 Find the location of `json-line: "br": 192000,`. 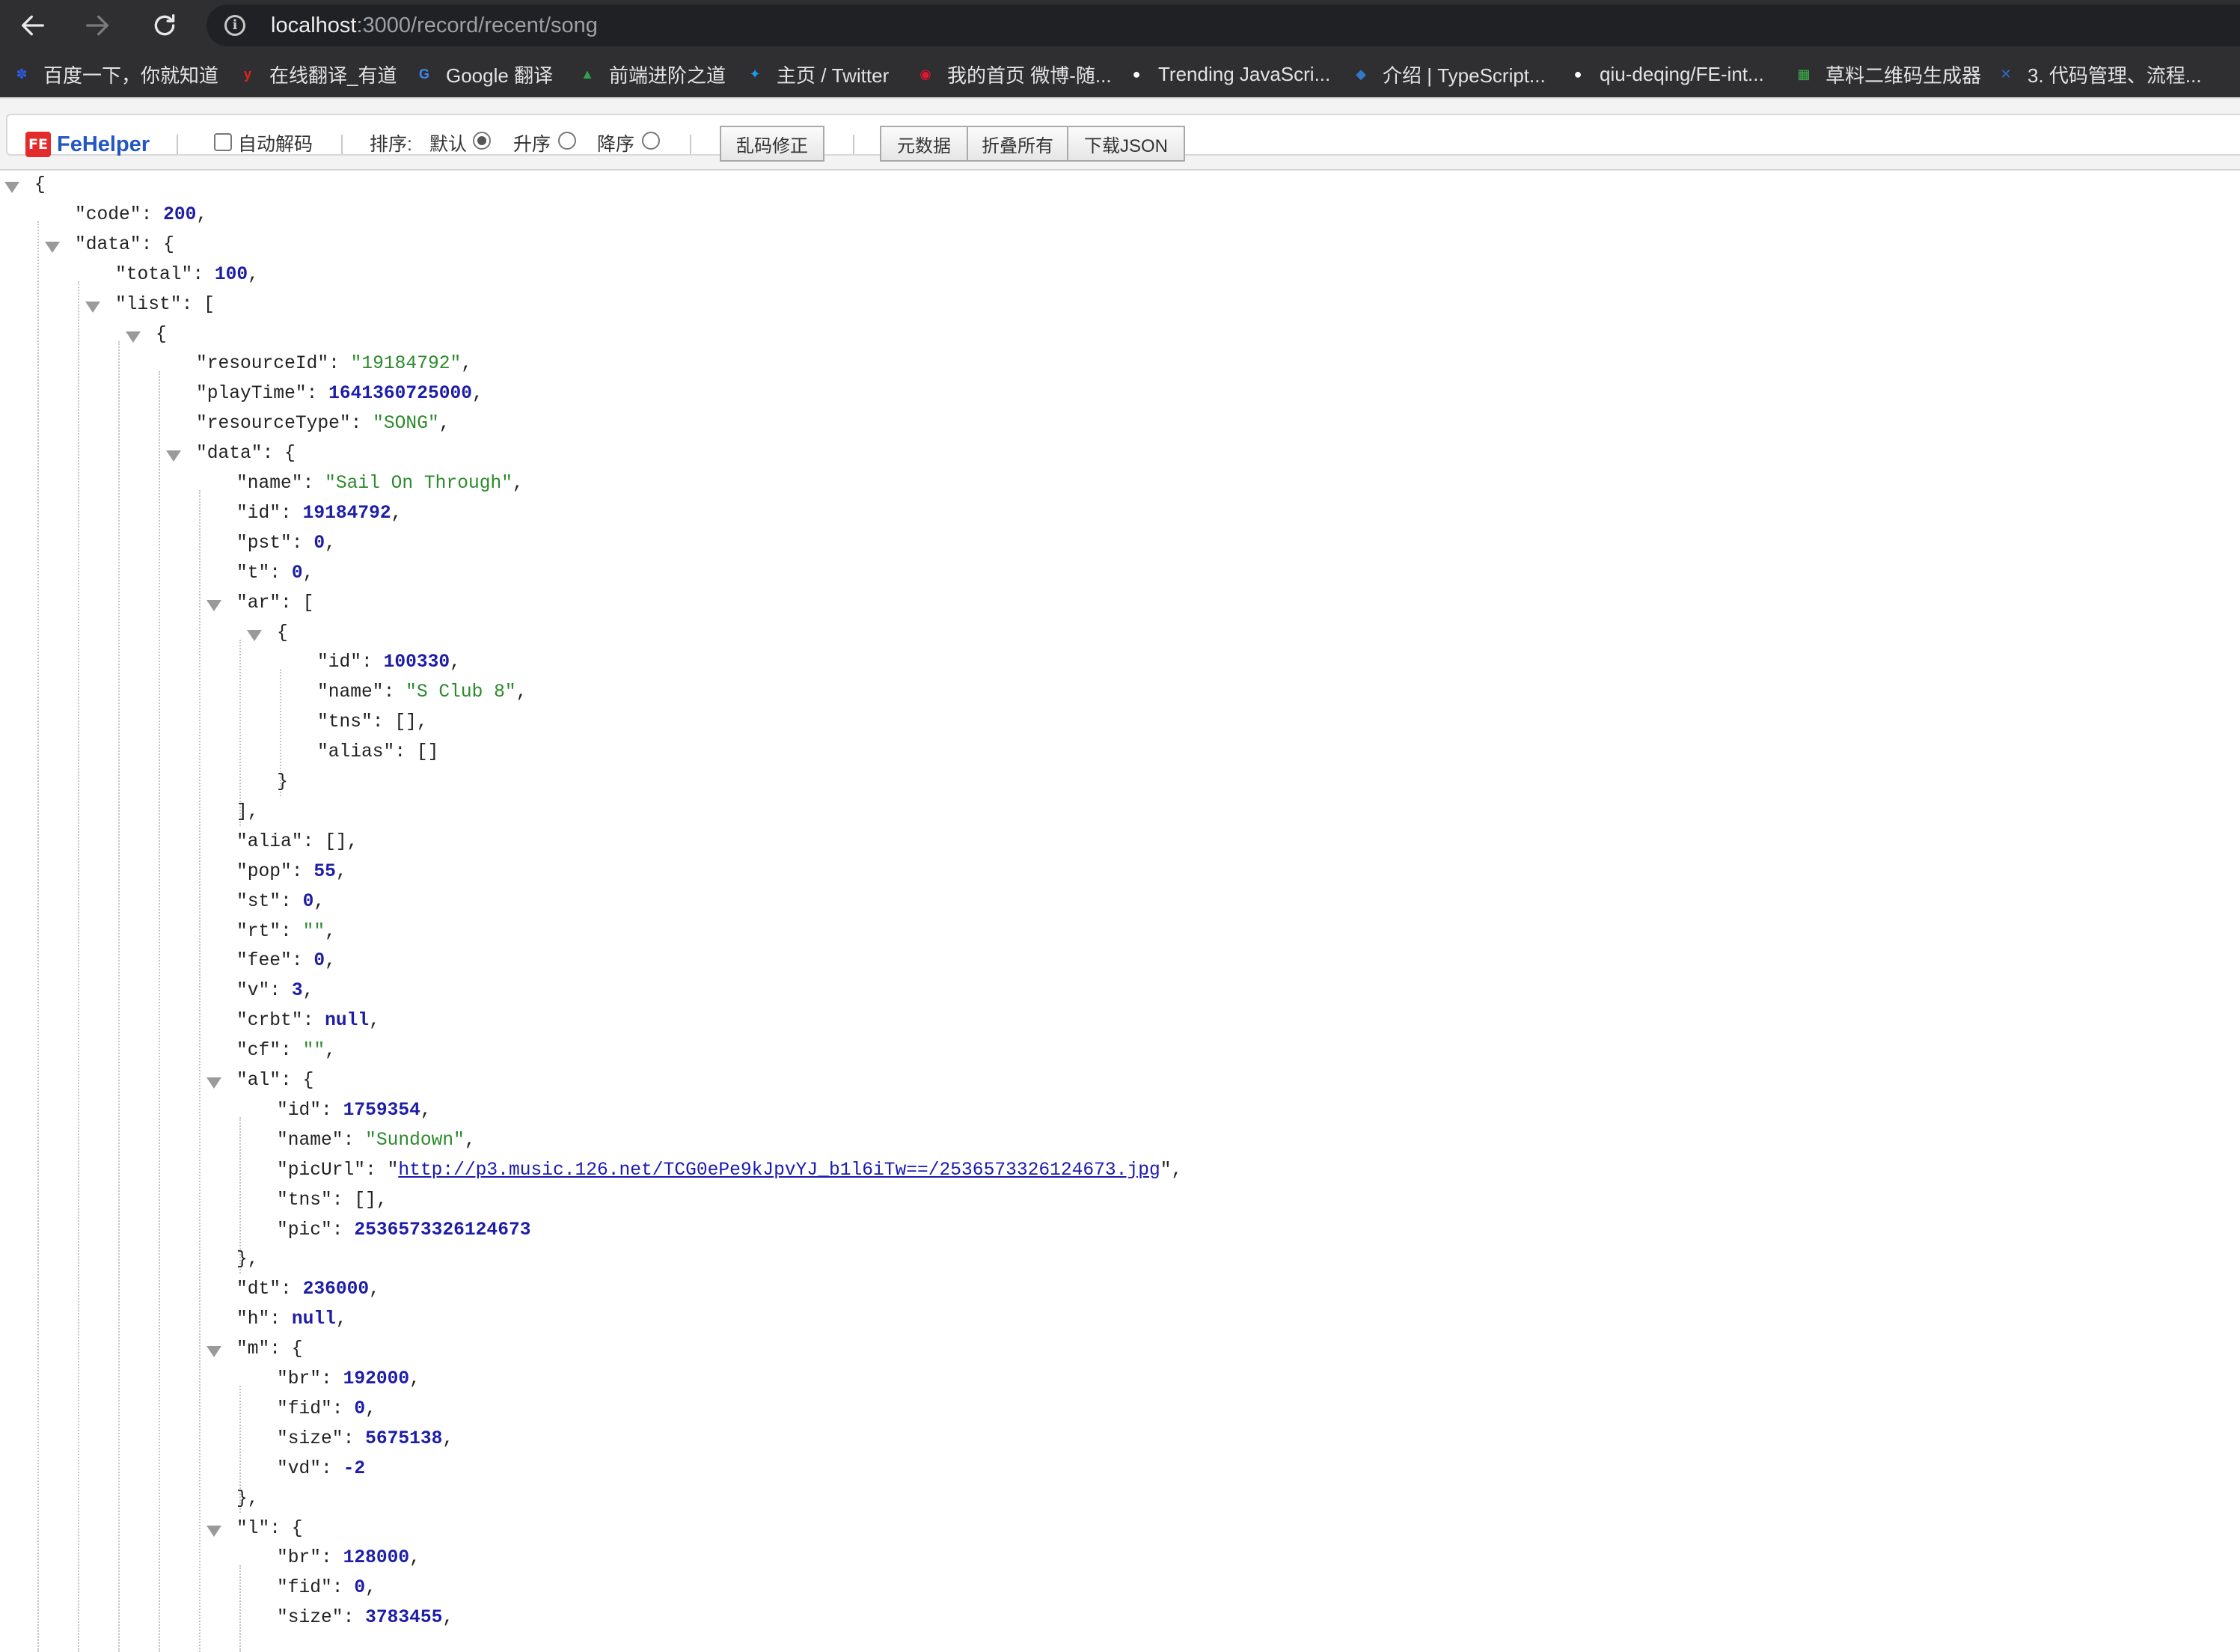

json-line: "br": 192000, is located at coordinates (348, 1380).